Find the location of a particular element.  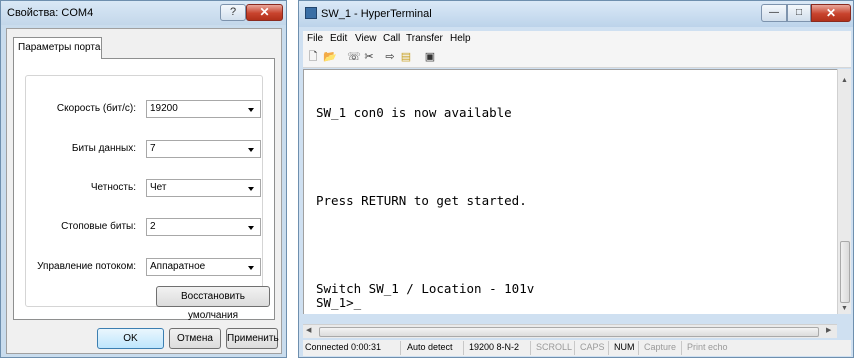

dialog-close-button: ✕ is located at coordinates (264, 12).